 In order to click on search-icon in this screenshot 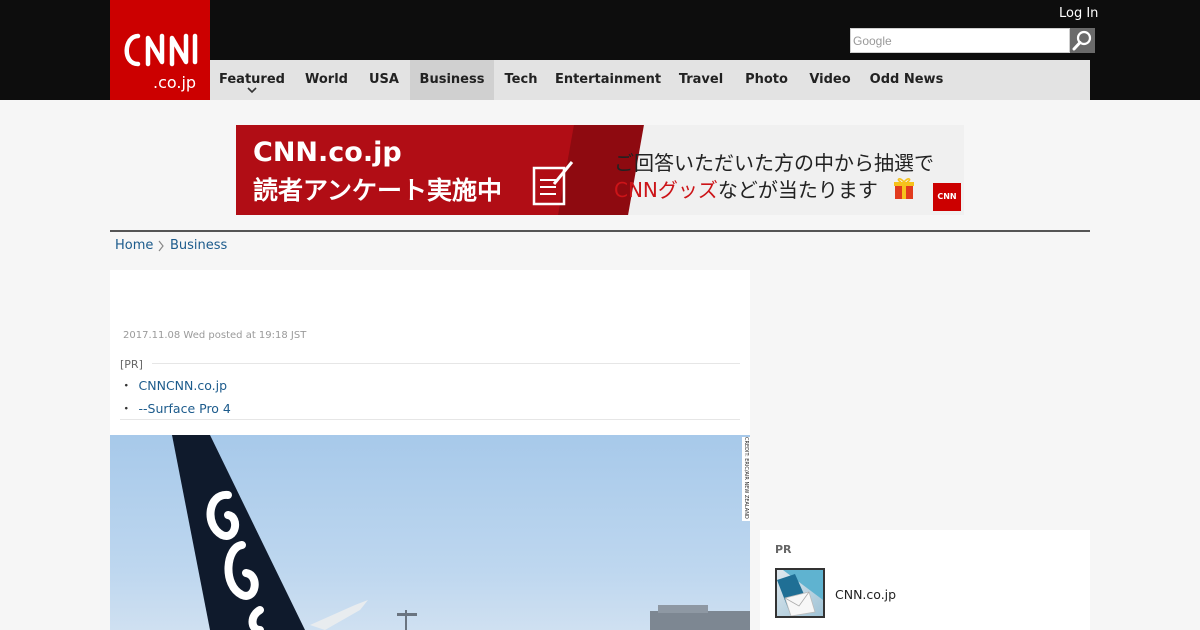, I will do `click(1082, 40)`.